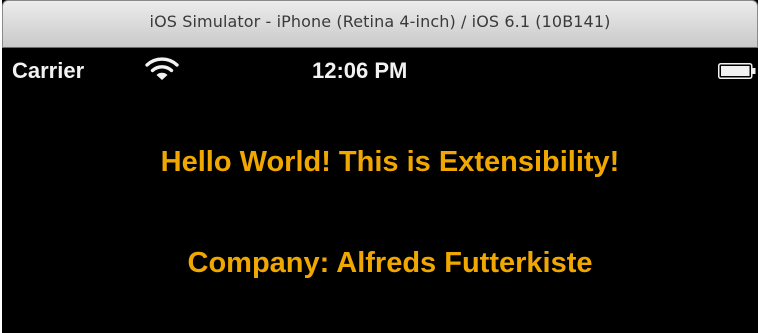 The image size is (762, 333). I want to click on ios-status-bar: Carrier 12:06 PM, so click(380, 71).